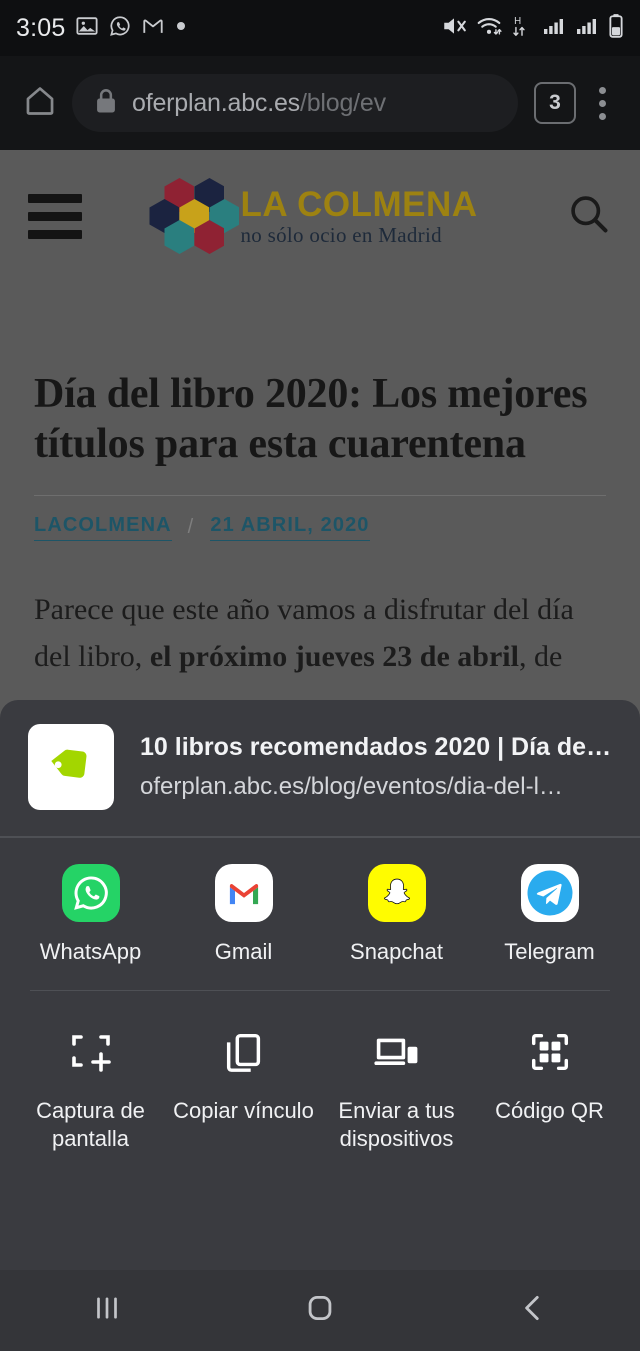 This screenshot has width=640, height=1351. Describe the element at coordinates (549, 1111) in the screenshot. I see `share-action-label: Código QR` at that location.